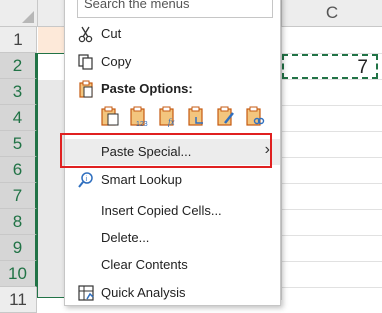  What do you see at coordinates (18, 92) in the screenshot?
I see `row-header-3: 3` at bounding box center [18, 92].